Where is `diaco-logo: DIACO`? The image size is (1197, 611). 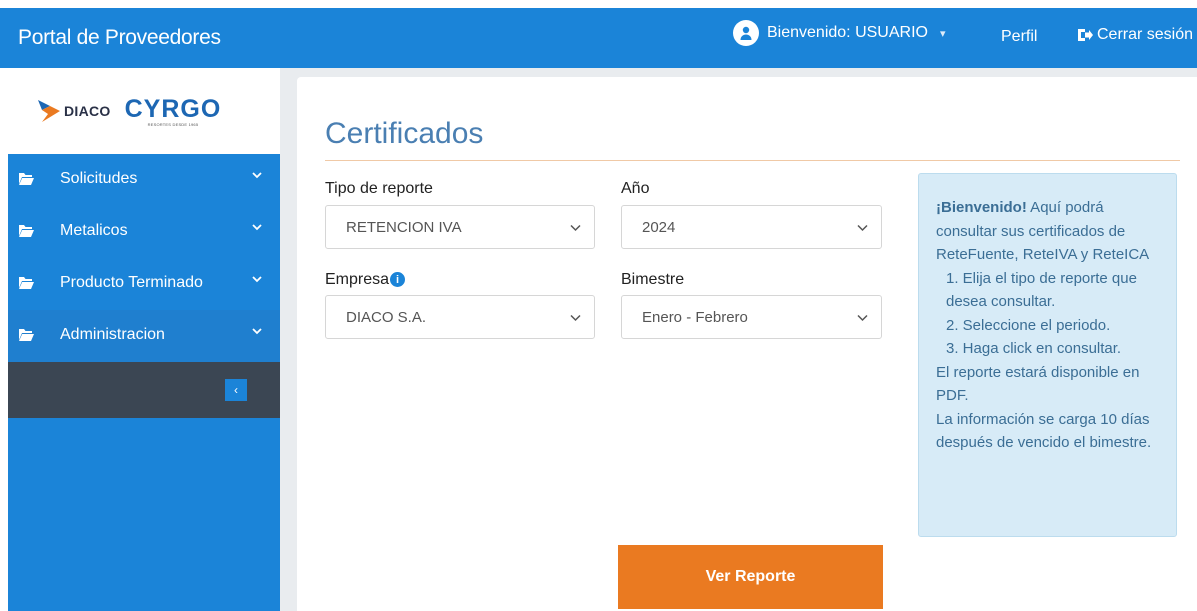
diaco-logo: DIACO is located at coordinates (74, 111).